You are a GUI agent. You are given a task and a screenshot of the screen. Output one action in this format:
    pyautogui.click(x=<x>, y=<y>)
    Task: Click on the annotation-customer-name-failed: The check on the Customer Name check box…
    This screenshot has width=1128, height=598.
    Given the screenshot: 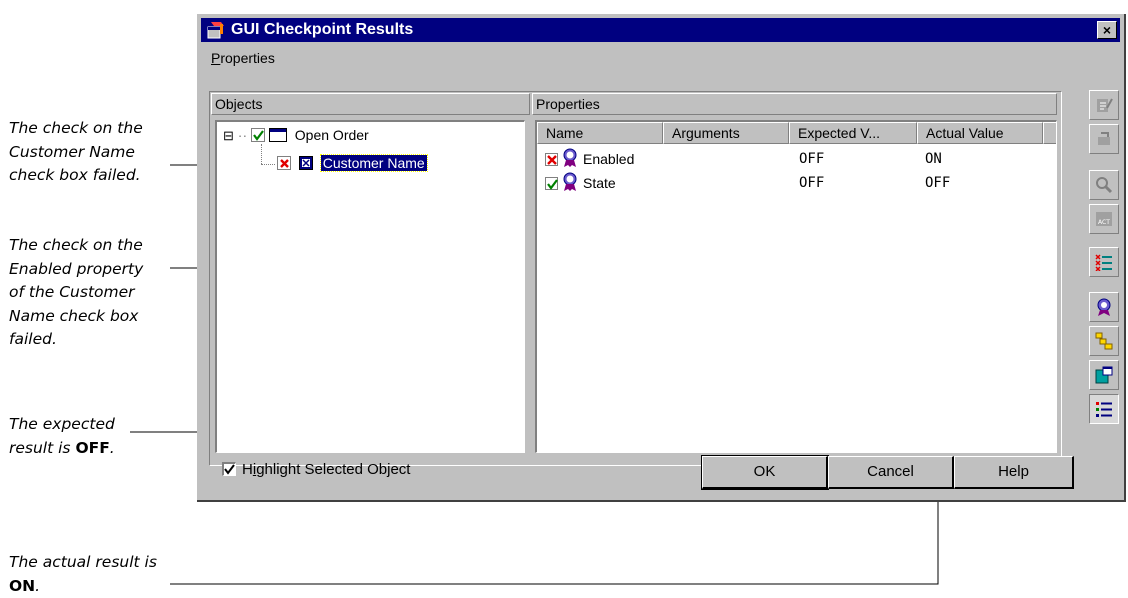 What is the action you would take?
    pyautogui.click(x=76, y=152)
    